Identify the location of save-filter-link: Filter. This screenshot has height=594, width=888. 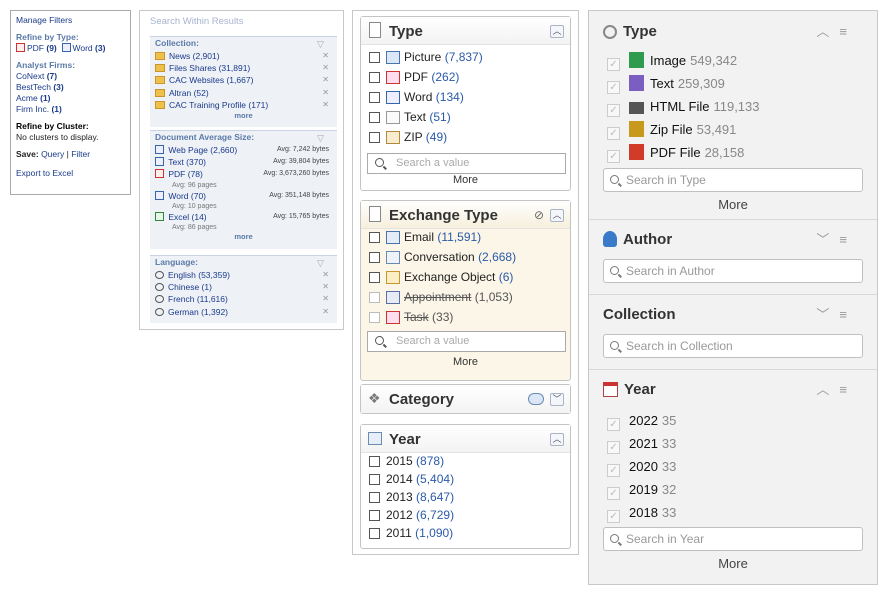
(80, 154).